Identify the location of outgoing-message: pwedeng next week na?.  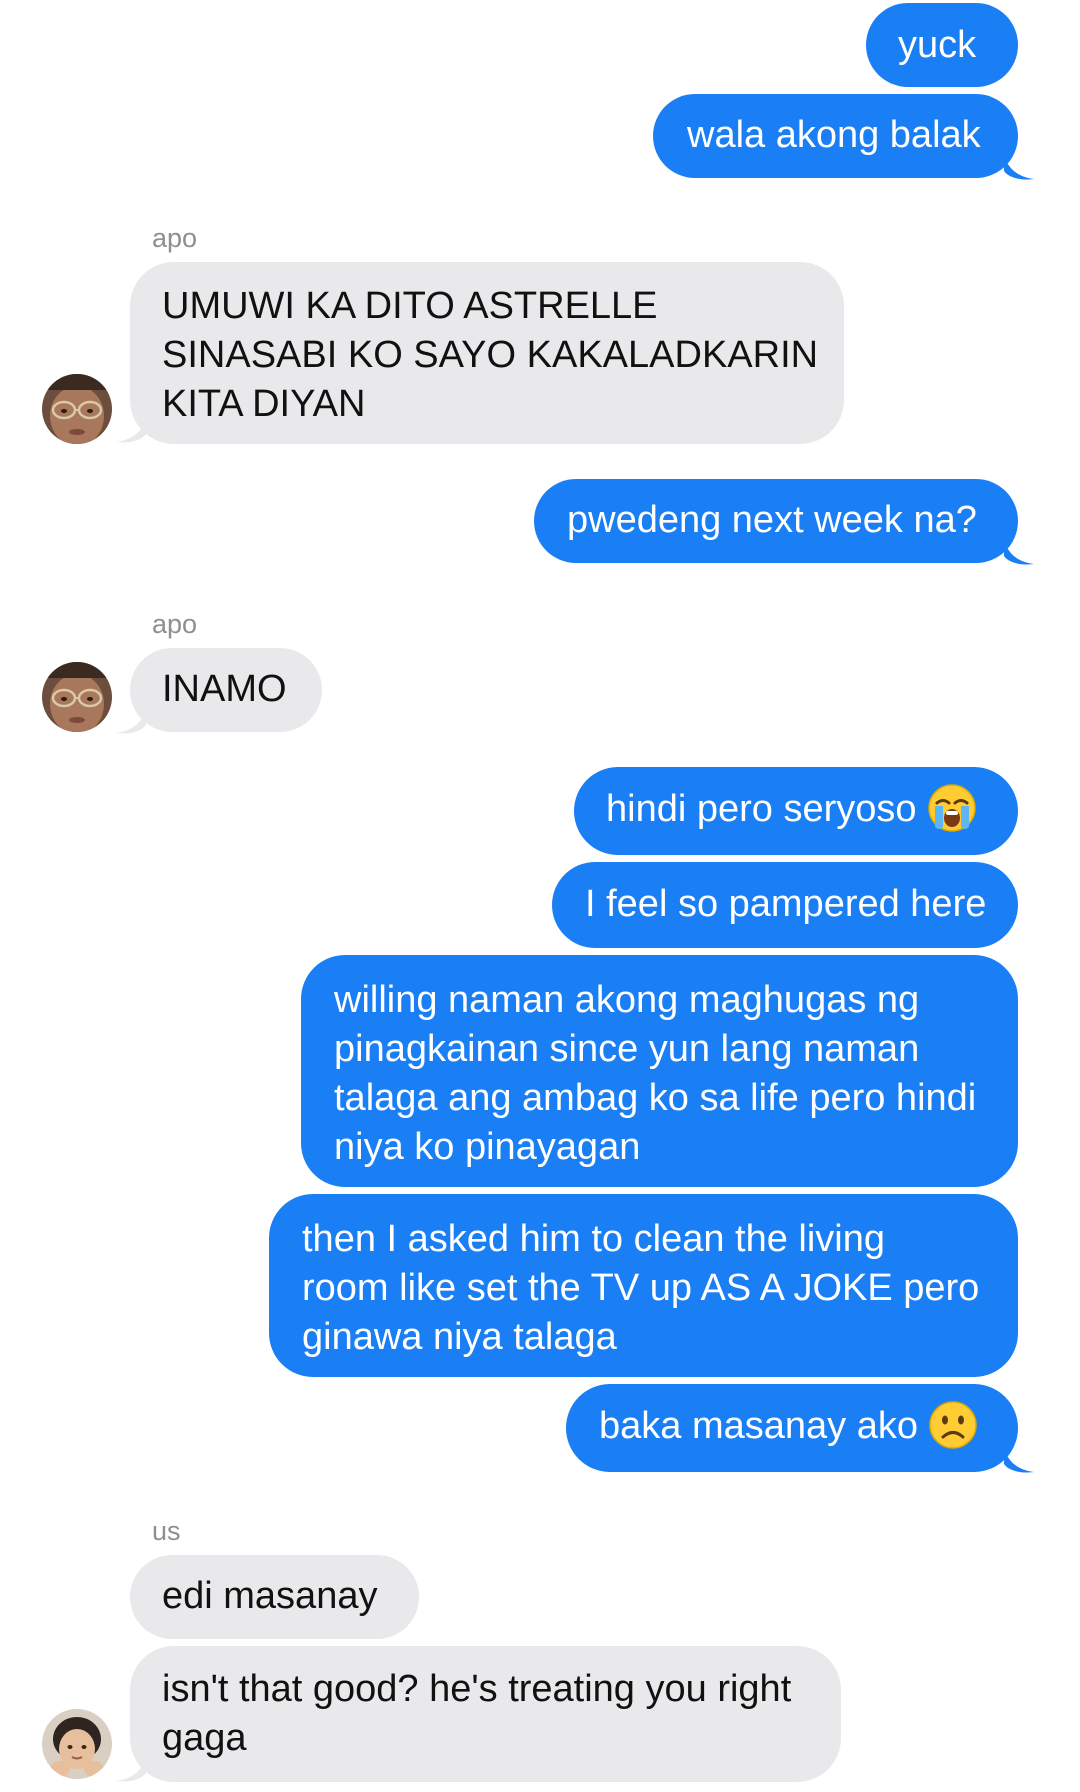
(776, 521).